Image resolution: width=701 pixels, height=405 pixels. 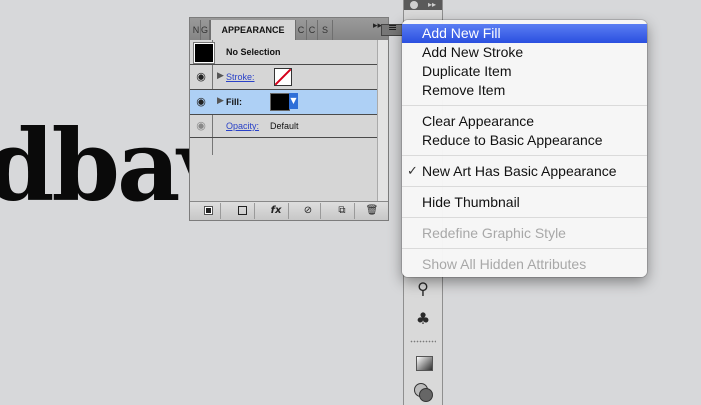 What do you see at coordinates (308, 211) in the screenshot?
I see `clear-appearance-button: ⊘` at bounding box center [308, 211].